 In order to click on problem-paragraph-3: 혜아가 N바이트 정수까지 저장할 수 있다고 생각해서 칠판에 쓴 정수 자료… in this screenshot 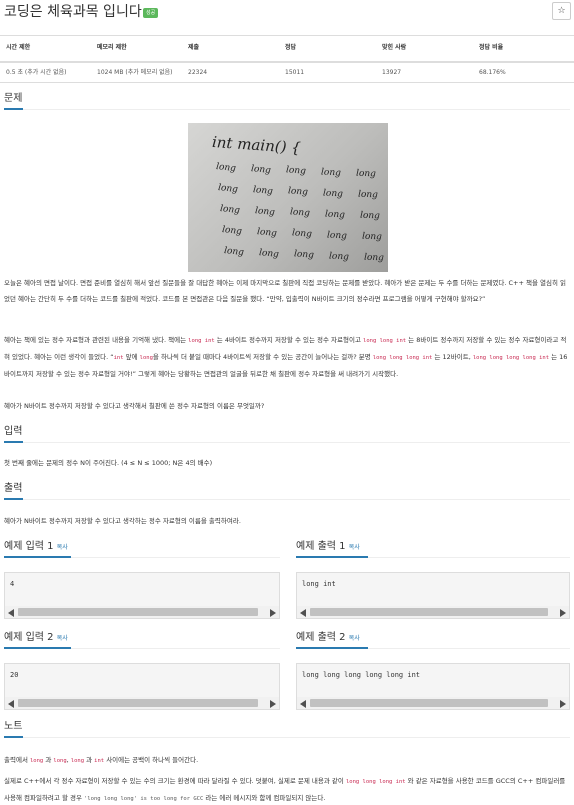, I will do `click(134, 406)`.